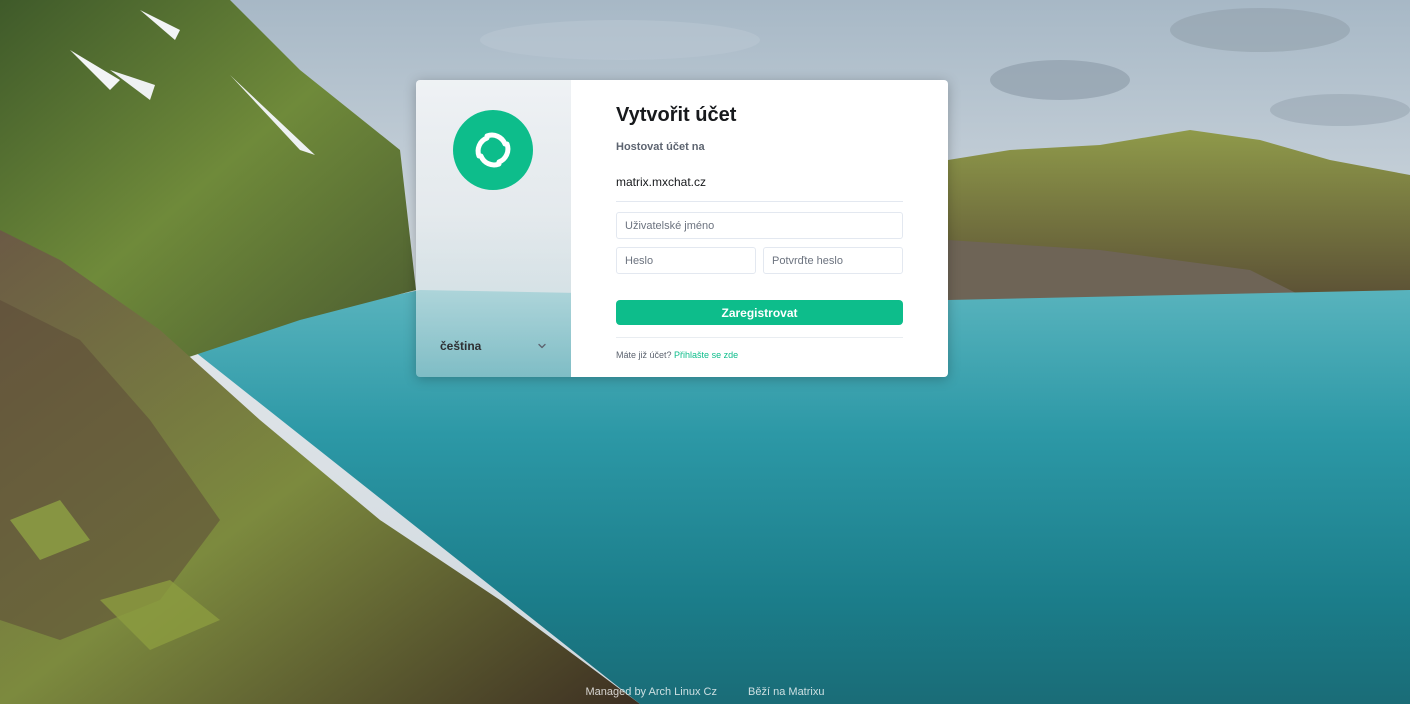  Describe the element at coordinates (759, 312) in the screenshot. I see `register-button: Zaregistrovat` at that location.